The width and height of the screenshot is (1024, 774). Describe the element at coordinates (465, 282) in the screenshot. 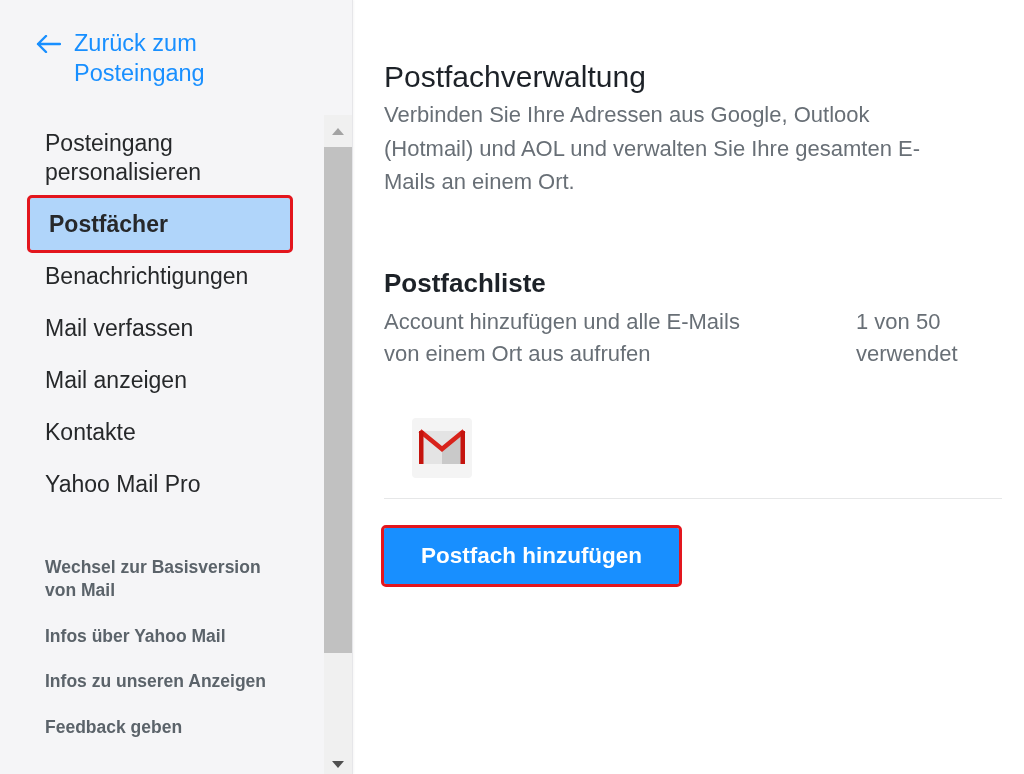

I see `section-heading: Postfachliste` at that location.